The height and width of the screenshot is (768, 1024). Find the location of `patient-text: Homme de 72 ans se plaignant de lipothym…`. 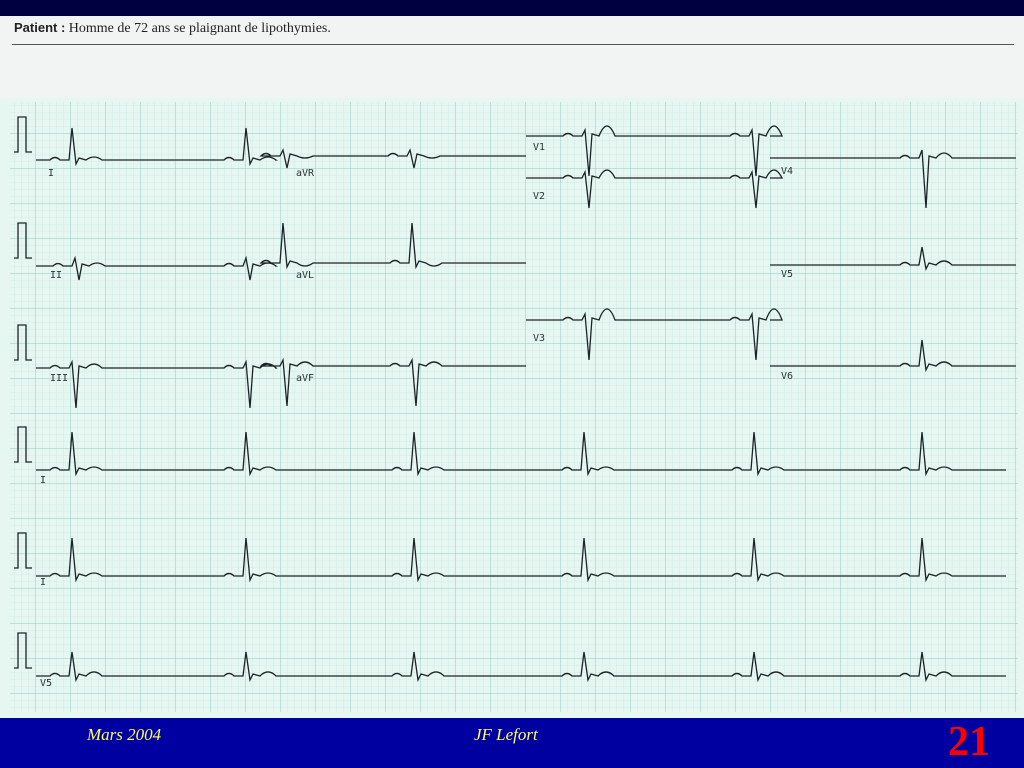

patient-text: Homme de 72 ans se plaignant de lipothym… is located at coordinates (199, 28).